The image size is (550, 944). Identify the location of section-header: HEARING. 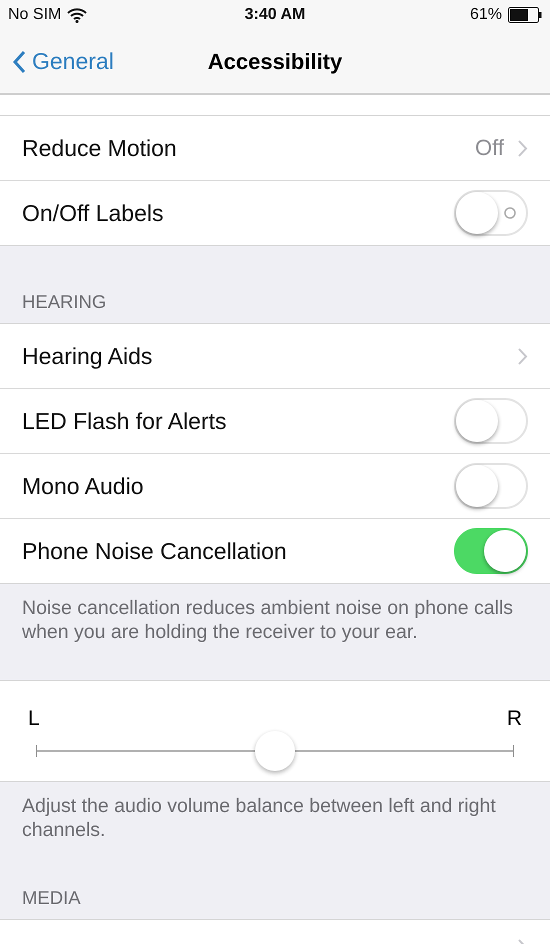
(64, 301).